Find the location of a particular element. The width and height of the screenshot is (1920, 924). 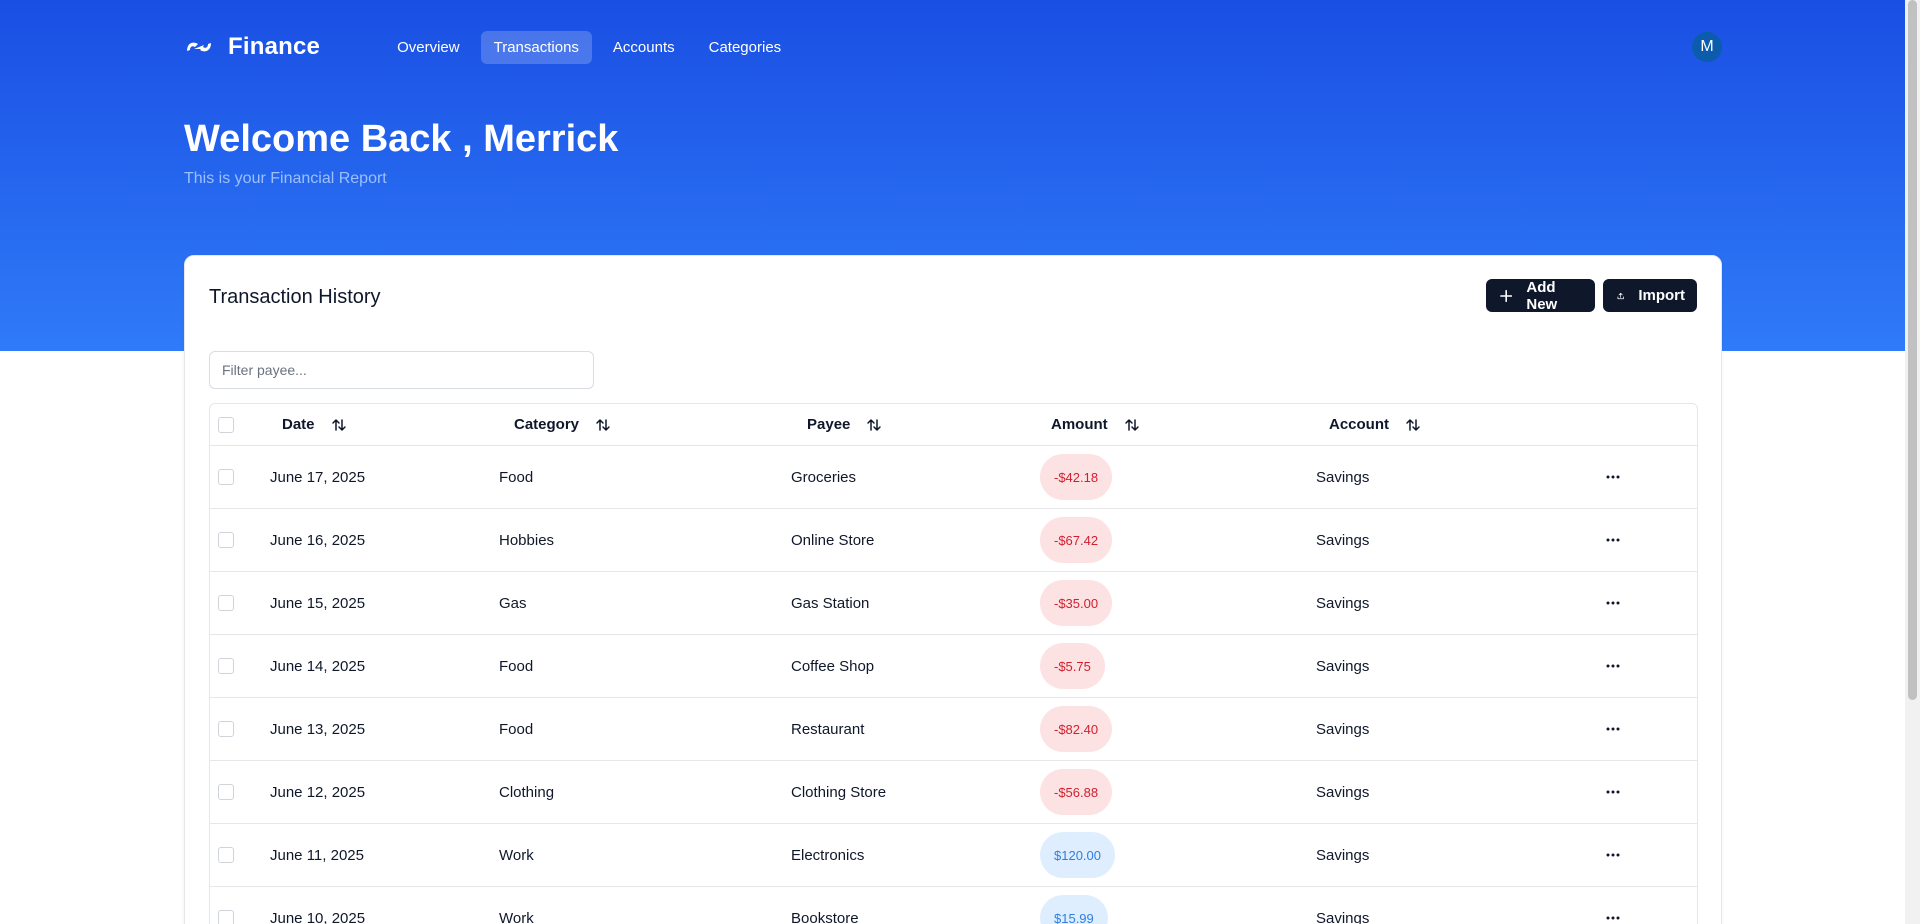

nav-item-transactions: Transactions is located at coordinates (536, 47).